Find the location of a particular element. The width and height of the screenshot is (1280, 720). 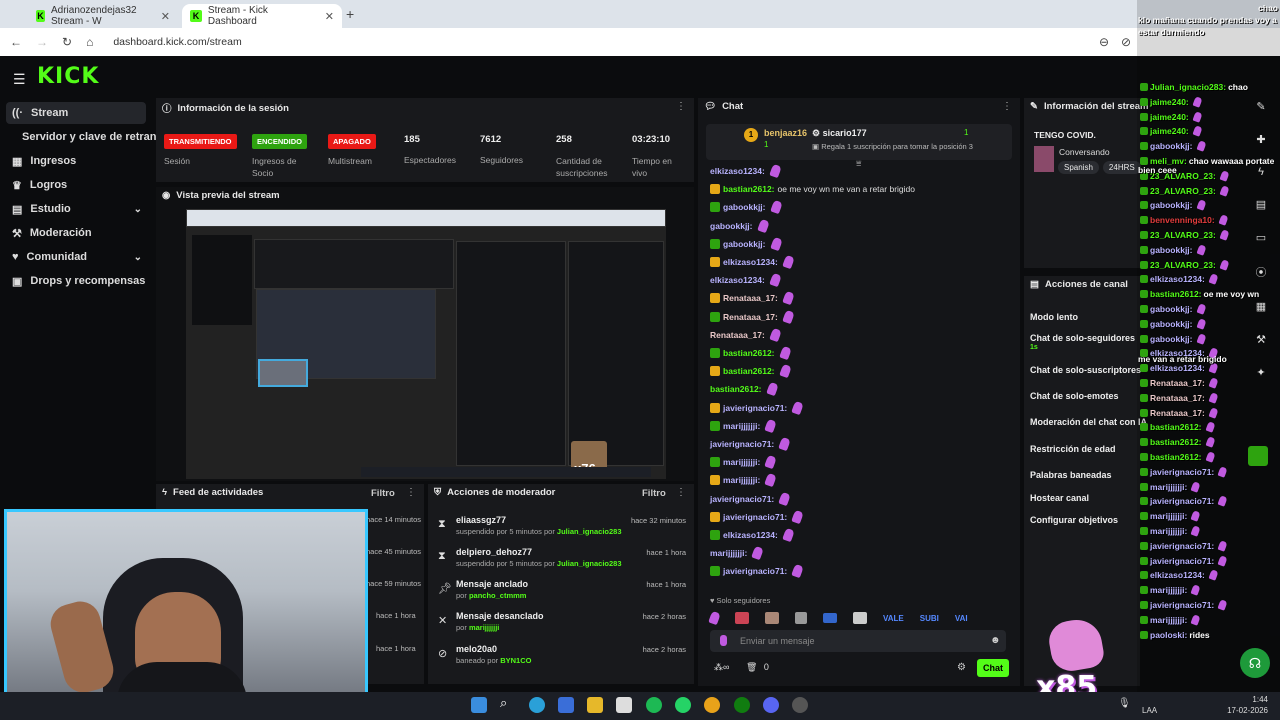

plus-icon: ✚ is located at coordinates (1260, 139).